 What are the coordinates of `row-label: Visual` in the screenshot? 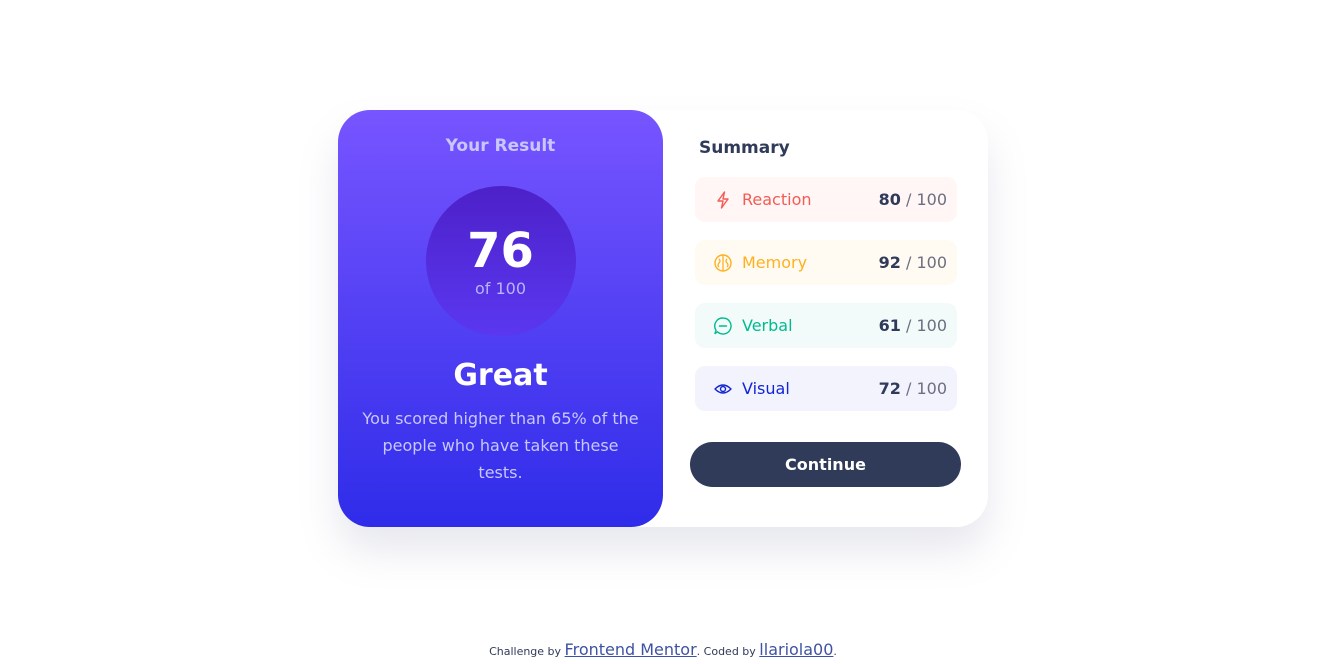 It's located at (766, 388).